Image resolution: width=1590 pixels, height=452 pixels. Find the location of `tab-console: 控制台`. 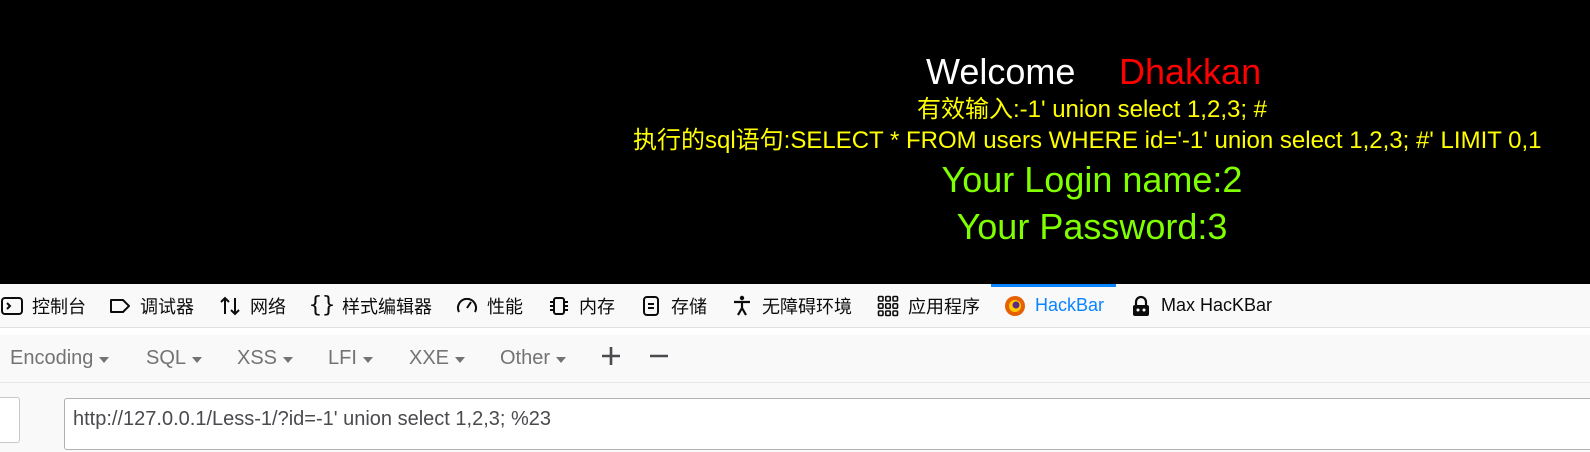

tab-console: 控制台 is located at coordinates (43, 305).